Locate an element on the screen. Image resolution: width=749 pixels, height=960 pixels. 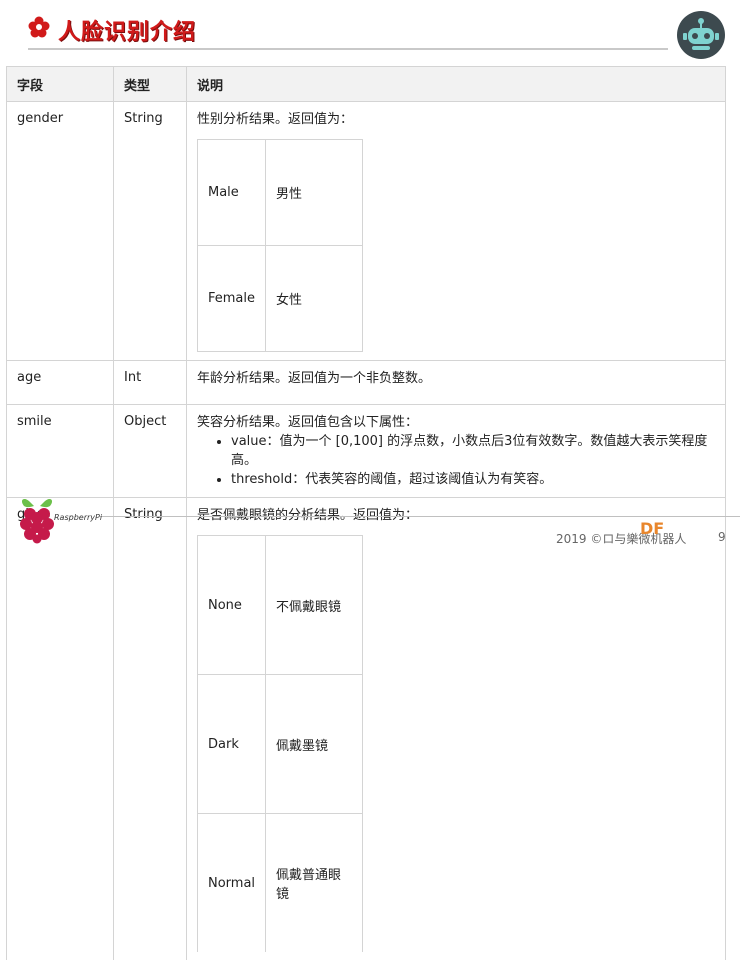
field-name: smile is located at coordinates (60, 451).